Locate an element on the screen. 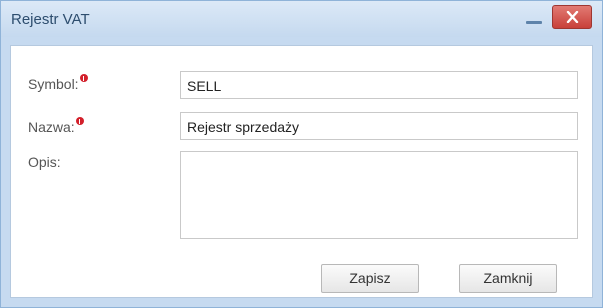 The height and width of the screenshot is (308, 603). nazwa-input: Rejestr sprzedaży is located at coordinates (379, 126).